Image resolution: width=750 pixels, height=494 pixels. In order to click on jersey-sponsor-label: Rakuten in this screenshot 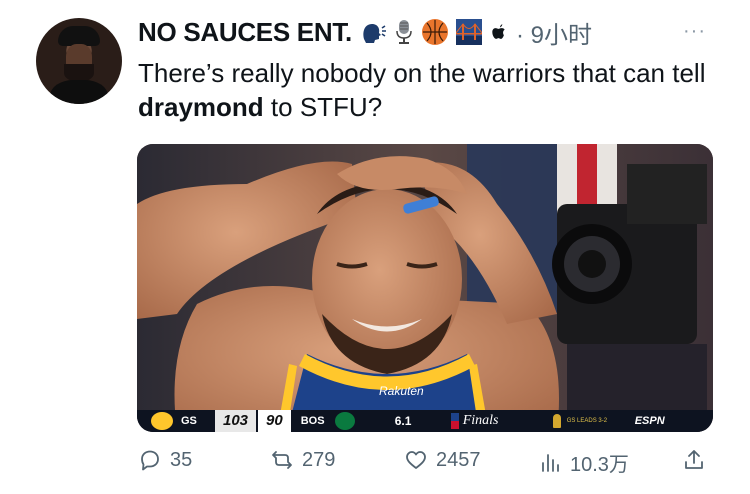, I will do `click(401, 391)`.